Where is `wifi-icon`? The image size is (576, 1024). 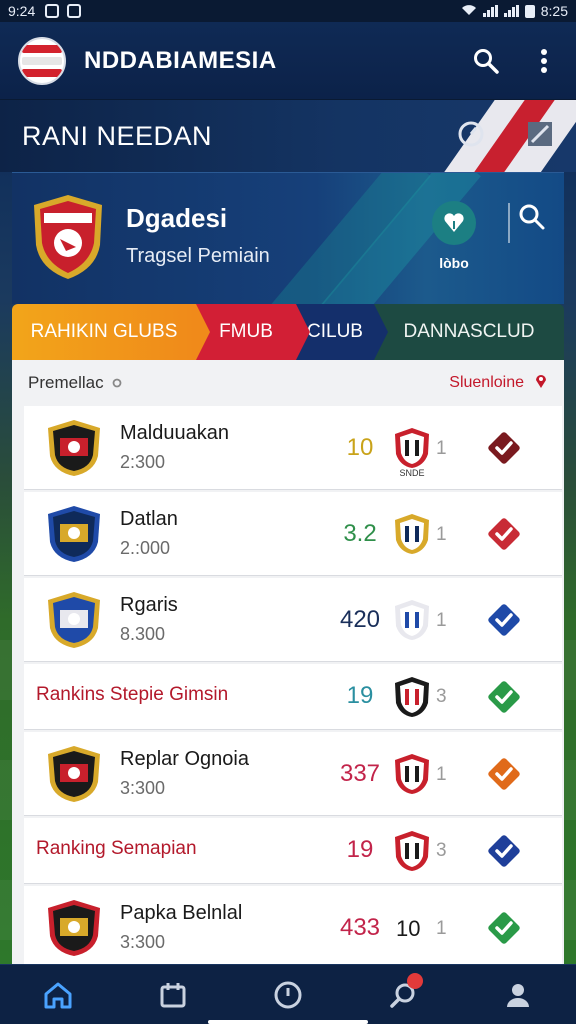
wifi-icon is located at coordinates (469, 11).